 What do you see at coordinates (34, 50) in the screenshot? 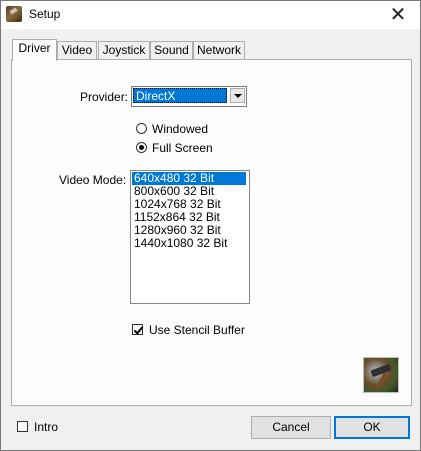
I see `tab-driver: Driver` at bounding box center [34, 50].